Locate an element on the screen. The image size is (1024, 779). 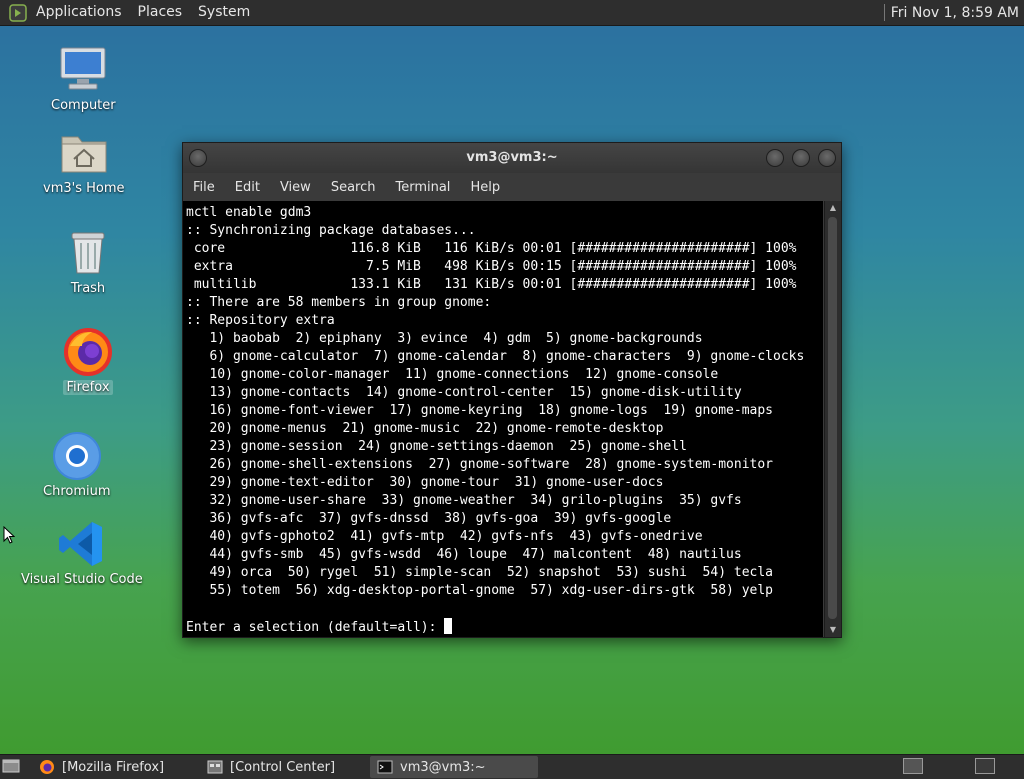
mate-logo-icon is located at coordinates (18, 13).